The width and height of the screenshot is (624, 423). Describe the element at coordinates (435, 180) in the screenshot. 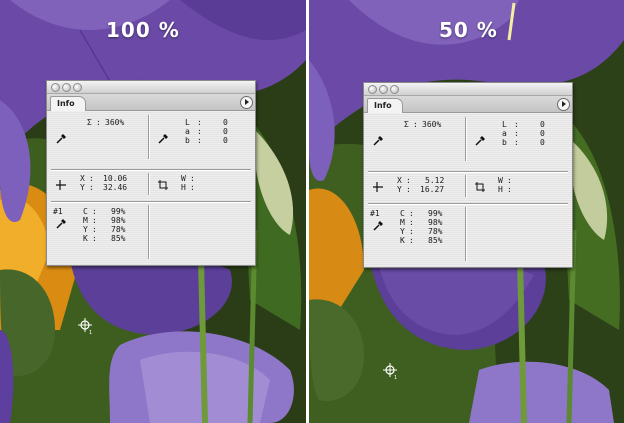

I see `position-x-value: 5.12` at that location.